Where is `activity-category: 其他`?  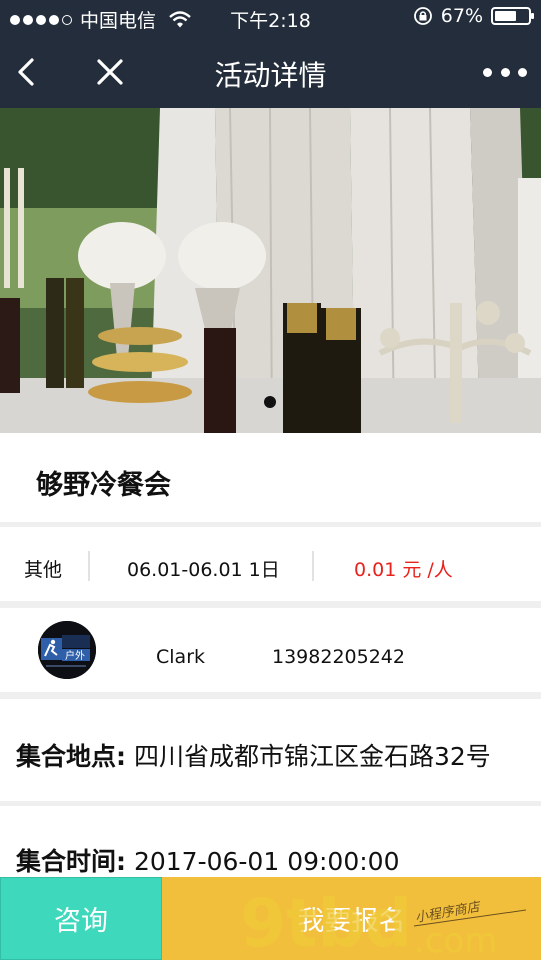 activity-category: 其他 is located at coordinates (43, 570).